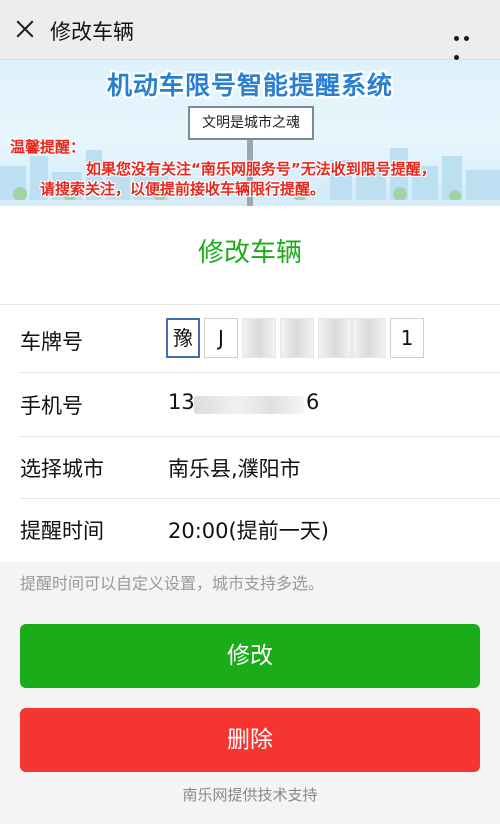  Describe the element at coordinates (51, 342) in the screenshot. I see `plate-label: 车牌号` at that location.